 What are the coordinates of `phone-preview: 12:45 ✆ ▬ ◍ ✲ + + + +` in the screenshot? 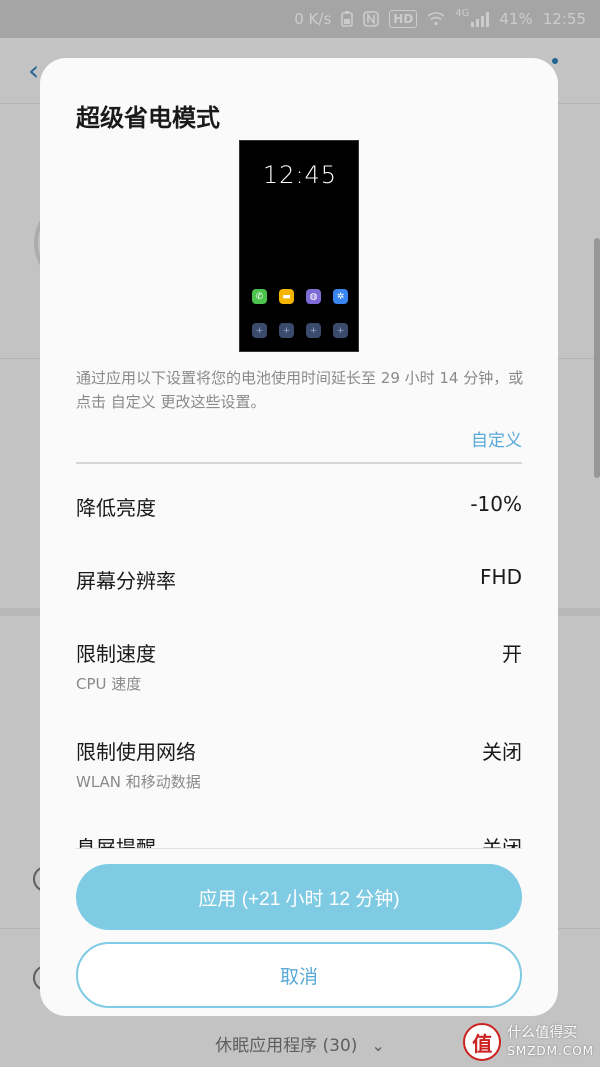 It's located at (299, 246).